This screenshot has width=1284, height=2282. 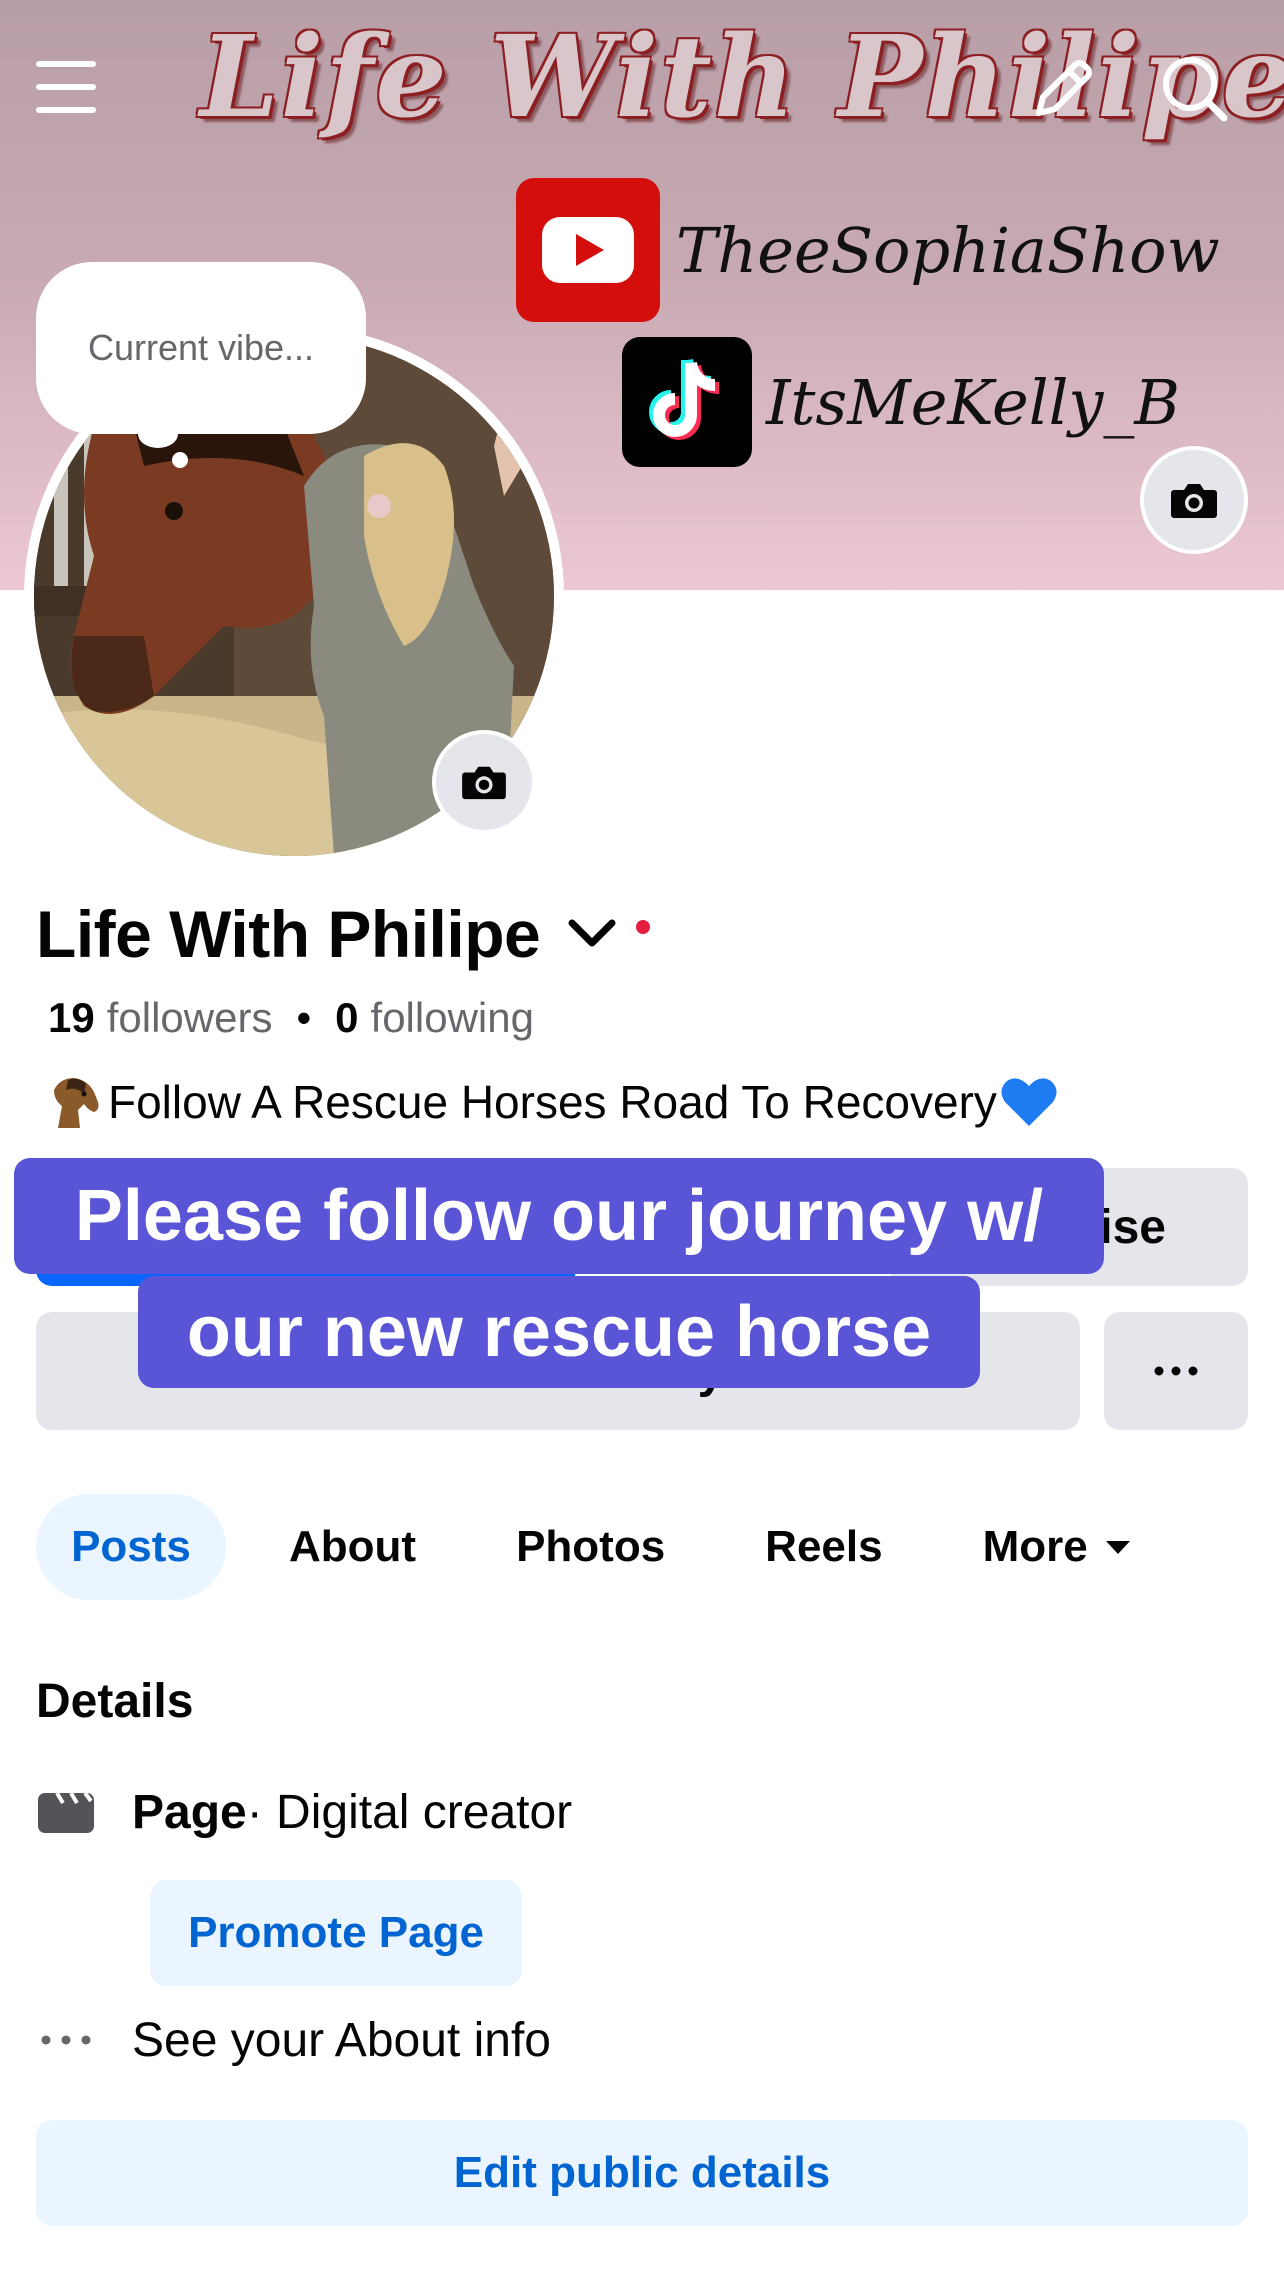 I want to click on tiktok-logo-icon, so click(x=687, y=402).